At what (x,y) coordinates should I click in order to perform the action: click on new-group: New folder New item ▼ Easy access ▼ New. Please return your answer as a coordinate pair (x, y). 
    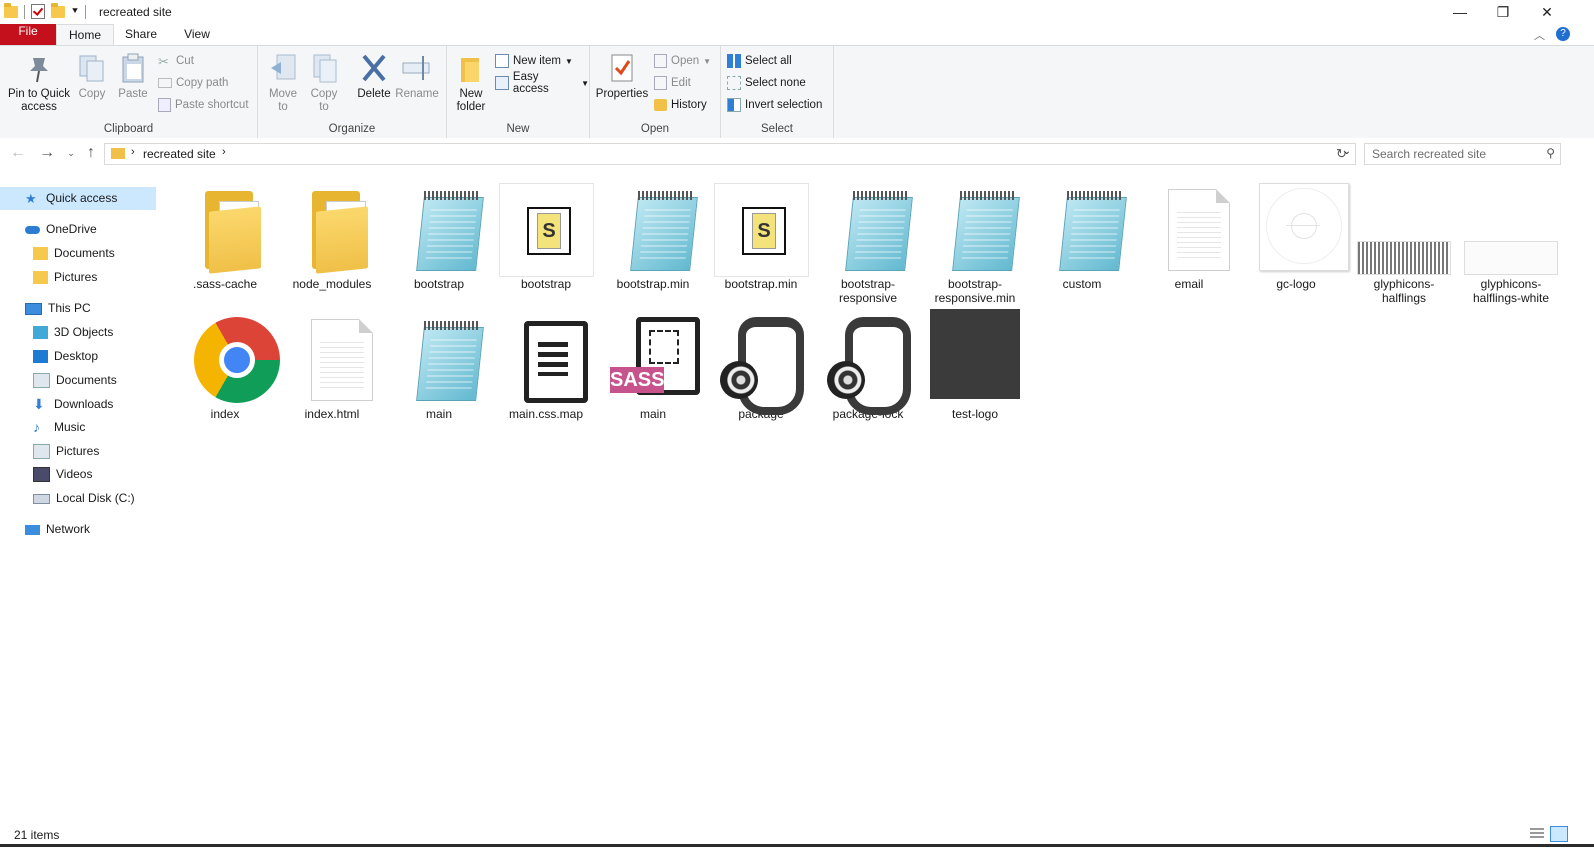
    Looking at the image, I should click on (518, 92).